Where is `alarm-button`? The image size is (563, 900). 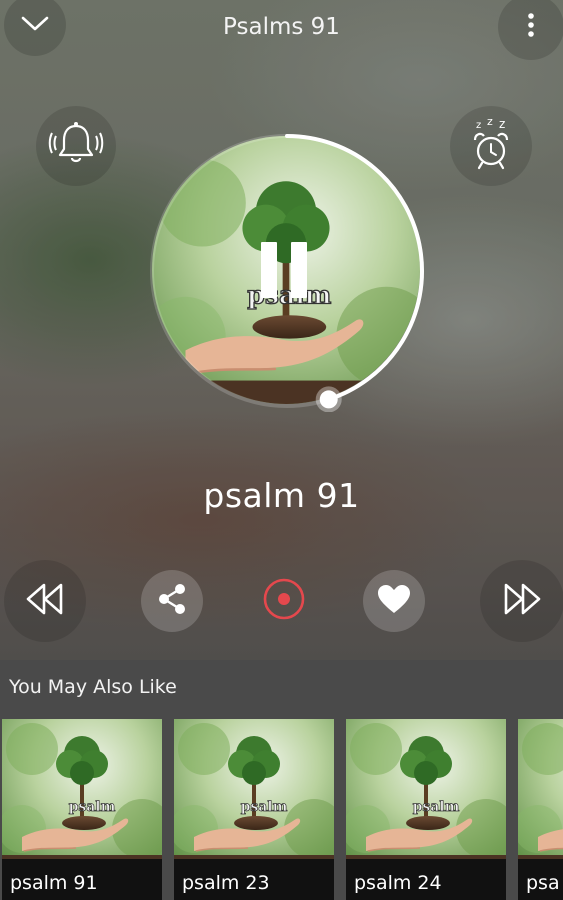
alarm-button is located at coordinates (76, 146).